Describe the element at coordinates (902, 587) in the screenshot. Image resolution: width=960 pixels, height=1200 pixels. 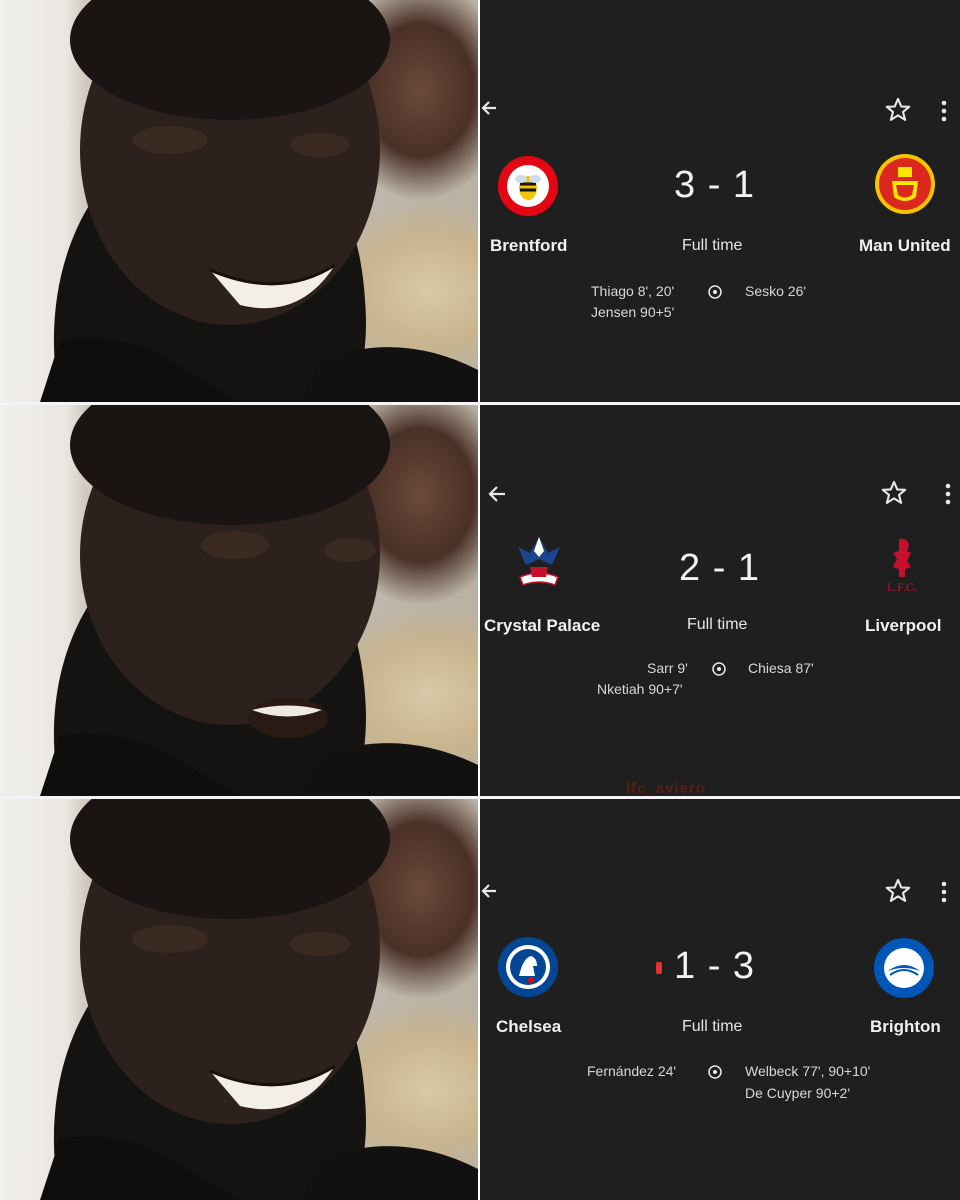
I see `svg-text: L.F.C.` at that location.